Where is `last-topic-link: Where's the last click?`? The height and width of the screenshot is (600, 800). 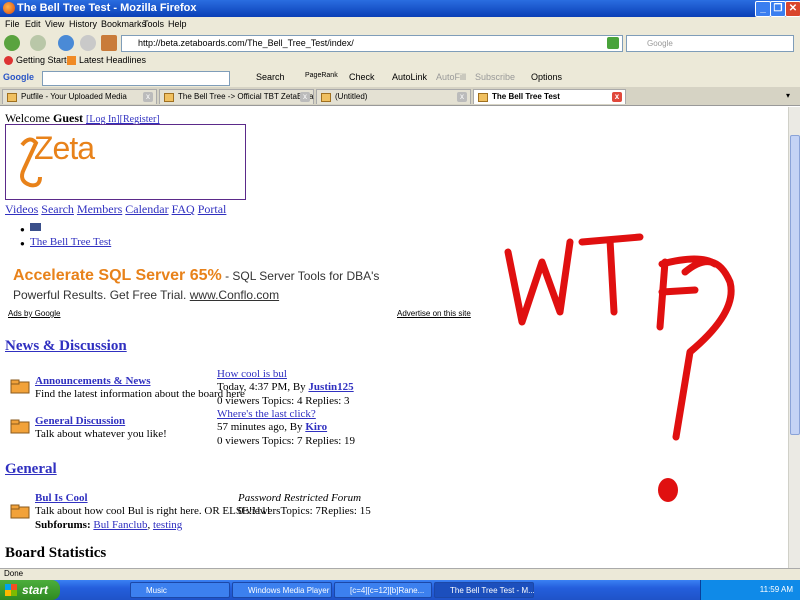
last-topic-link: Where's the last click? is located at coordinates (266, 414).